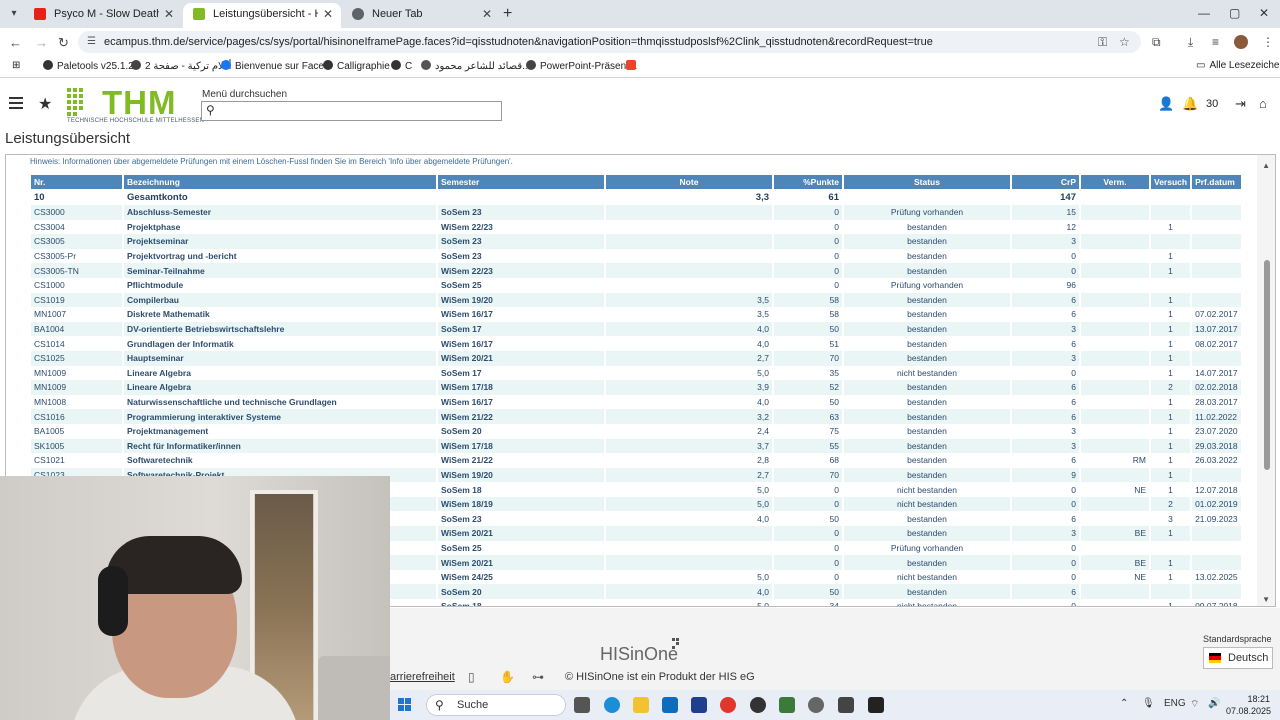  I want to click on scroll-down-icon: ▼, so click(1266, 599).